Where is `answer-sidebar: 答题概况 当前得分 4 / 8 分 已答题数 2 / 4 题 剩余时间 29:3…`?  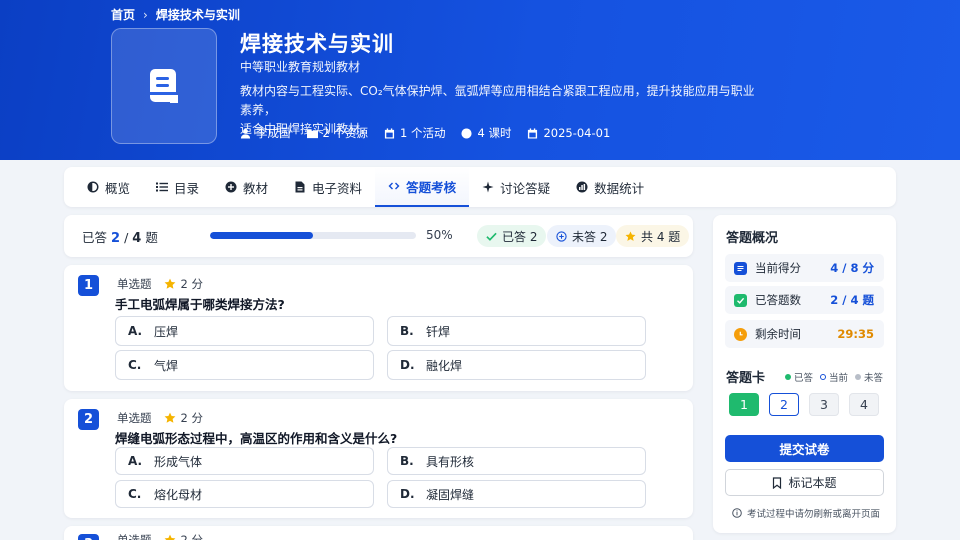
answer-sidebar: 答题概况 当前得分 4 / 8 分 已答题数 2 / 4 题 剩余时间 29:3… is located at coordinates (804, 374).